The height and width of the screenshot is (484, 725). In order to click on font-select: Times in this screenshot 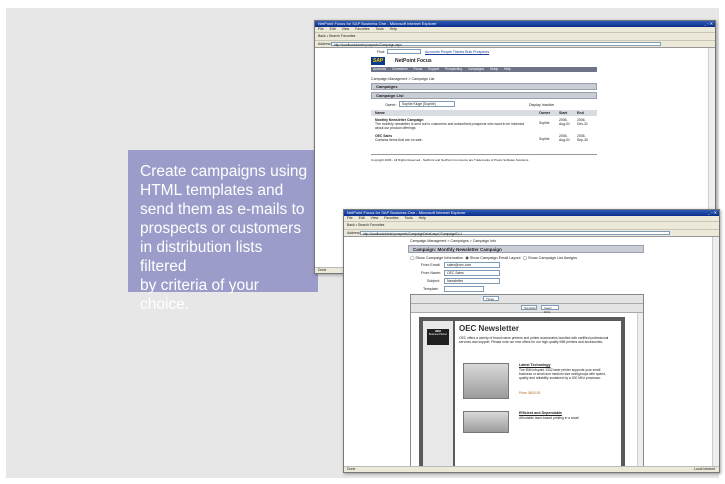, I will do `click(491, 298)`.